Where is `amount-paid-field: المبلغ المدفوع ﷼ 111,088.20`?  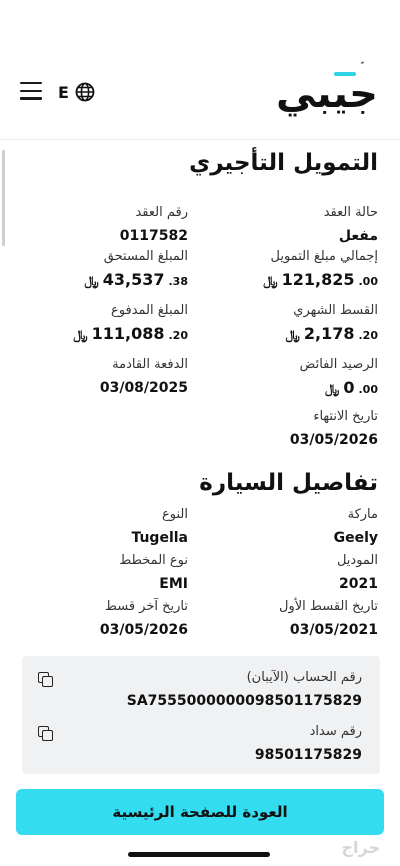 amount-paid-field: المبلغ المدفوع ﷼ 111,088.20 is located at coordinates (98, 324).